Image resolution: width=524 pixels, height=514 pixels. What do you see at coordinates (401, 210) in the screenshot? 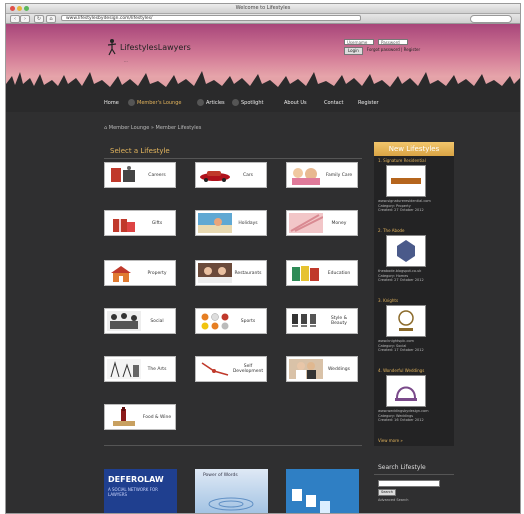
I see `item-created: Created: 27 October 2012` at bounding box center [401, 210].